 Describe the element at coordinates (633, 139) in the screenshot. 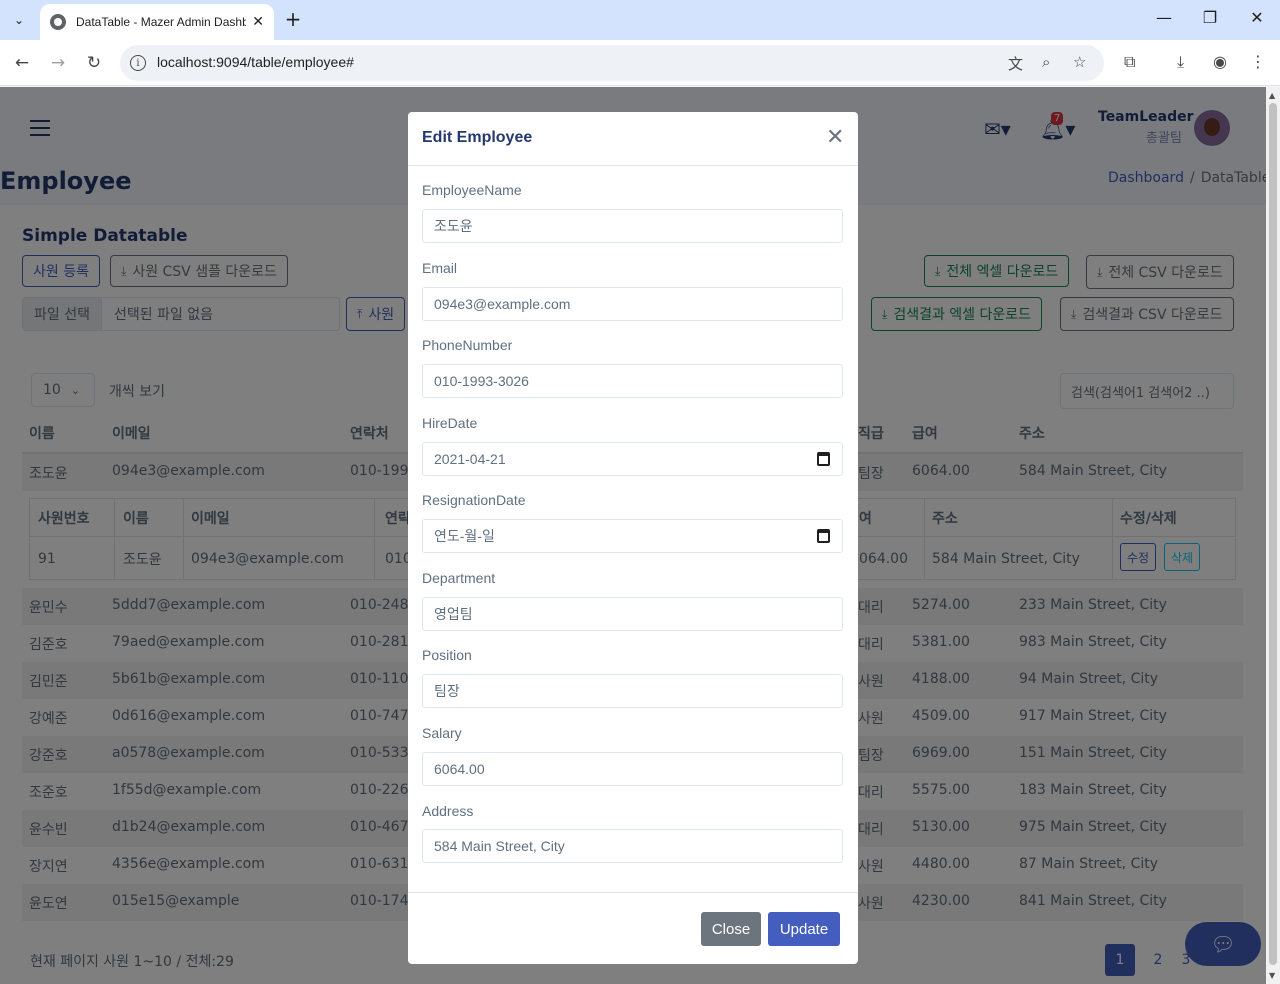

I see `modal-header: Edit Employee ✕` at that location.